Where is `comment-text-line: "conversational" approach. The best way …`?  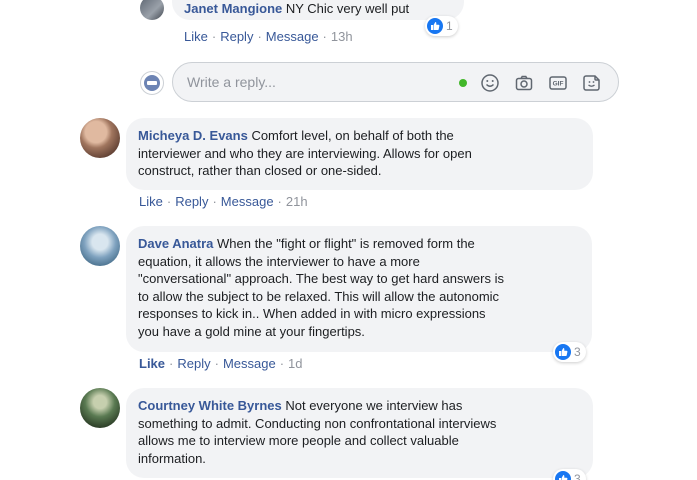
comment-text-line: "conversational" approach. The best way … is located at coordinates (321, 279).